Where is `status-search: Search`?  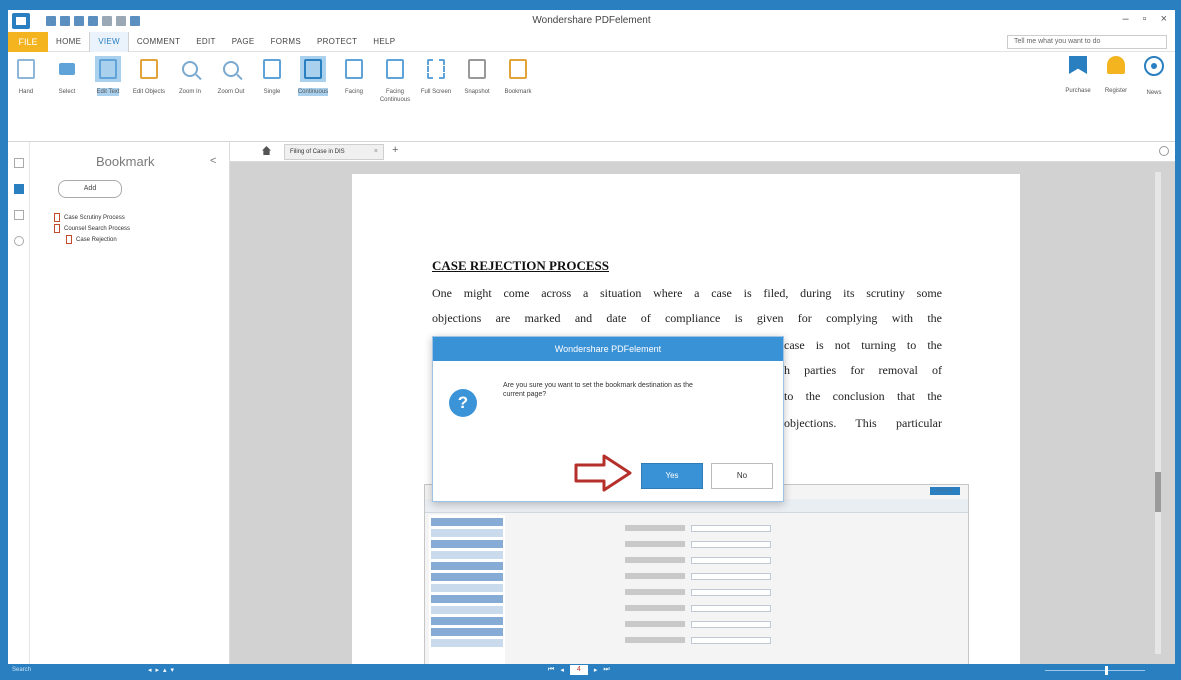
status-search: Search is located at coordinates (21, 670).